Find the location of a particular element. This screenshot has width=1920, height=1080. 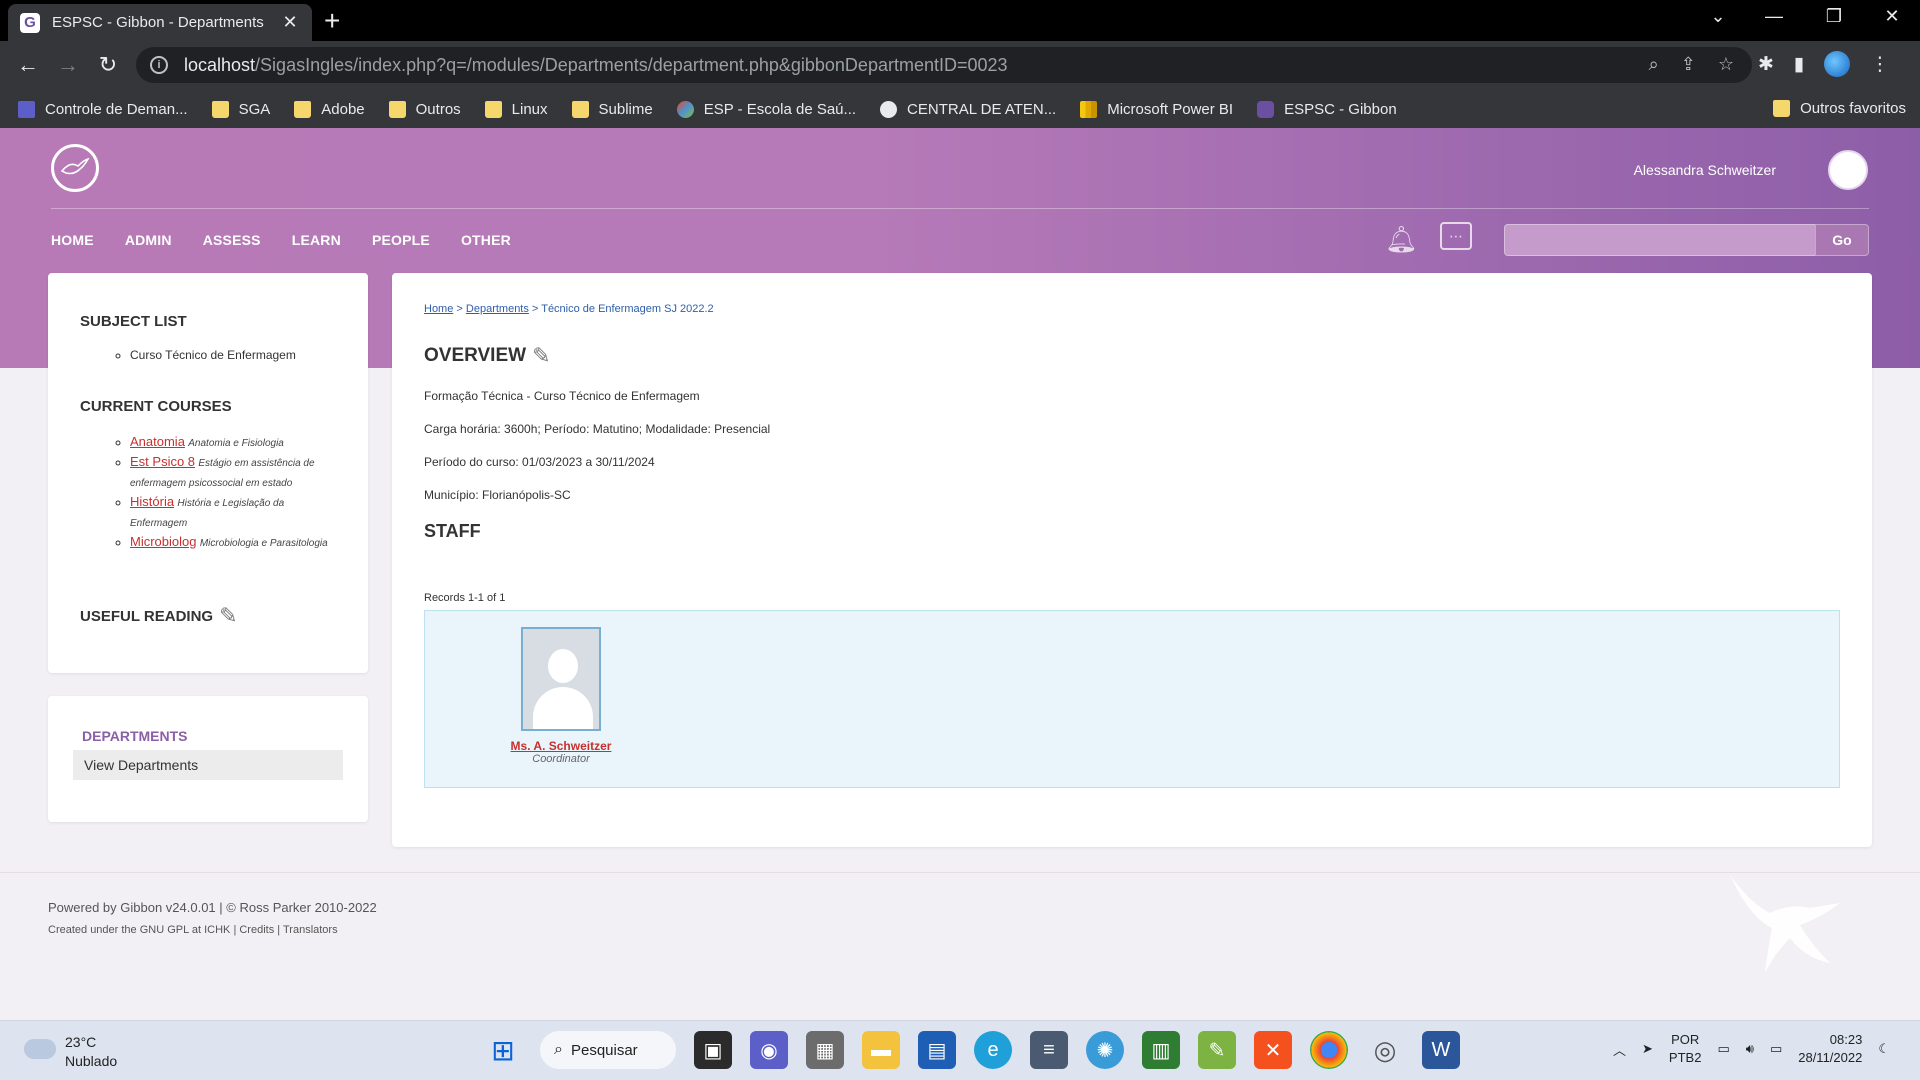

taskbar-search: ⌕ Pesquisar is located at coordinates (608, 1050).